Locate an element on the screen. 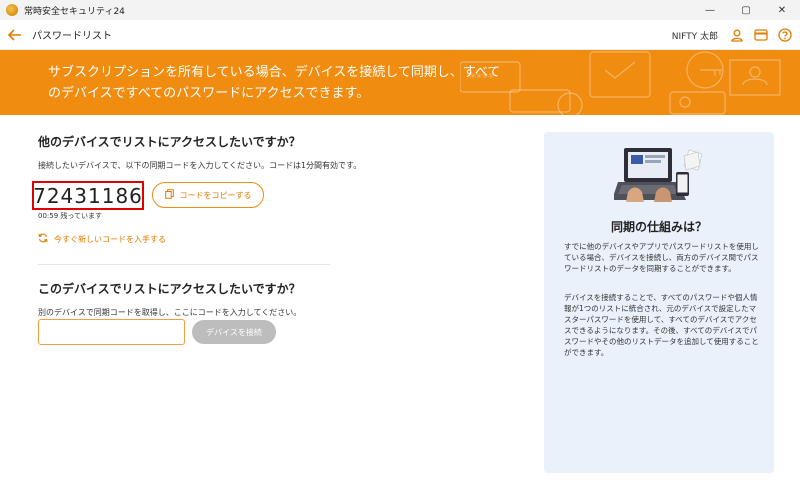 The width and height of the screenshot is (800, 480). help-icon is located at coordinates (785, 35).